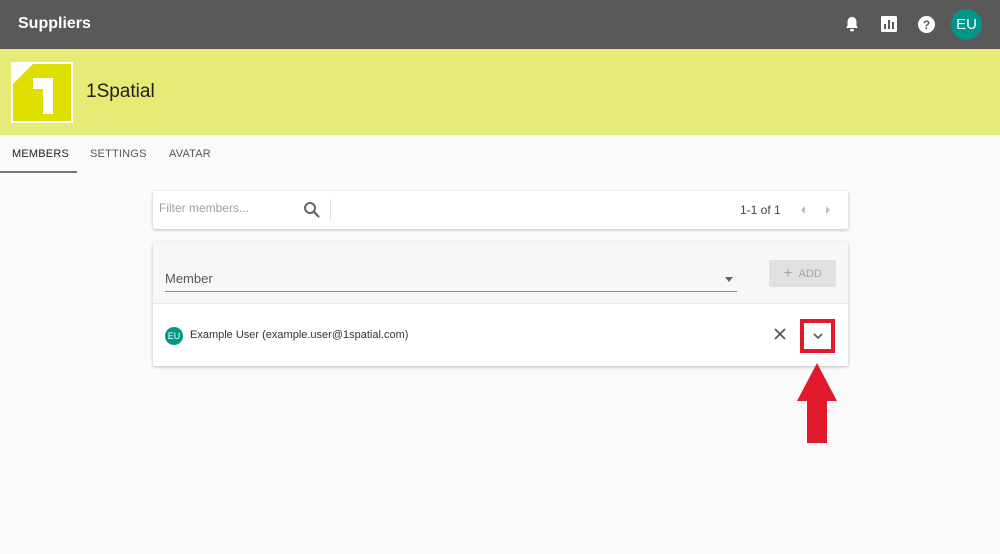 The width and height of the screenshot is (1000, 554). I want to click on member-select: Member, so click(451, 280).